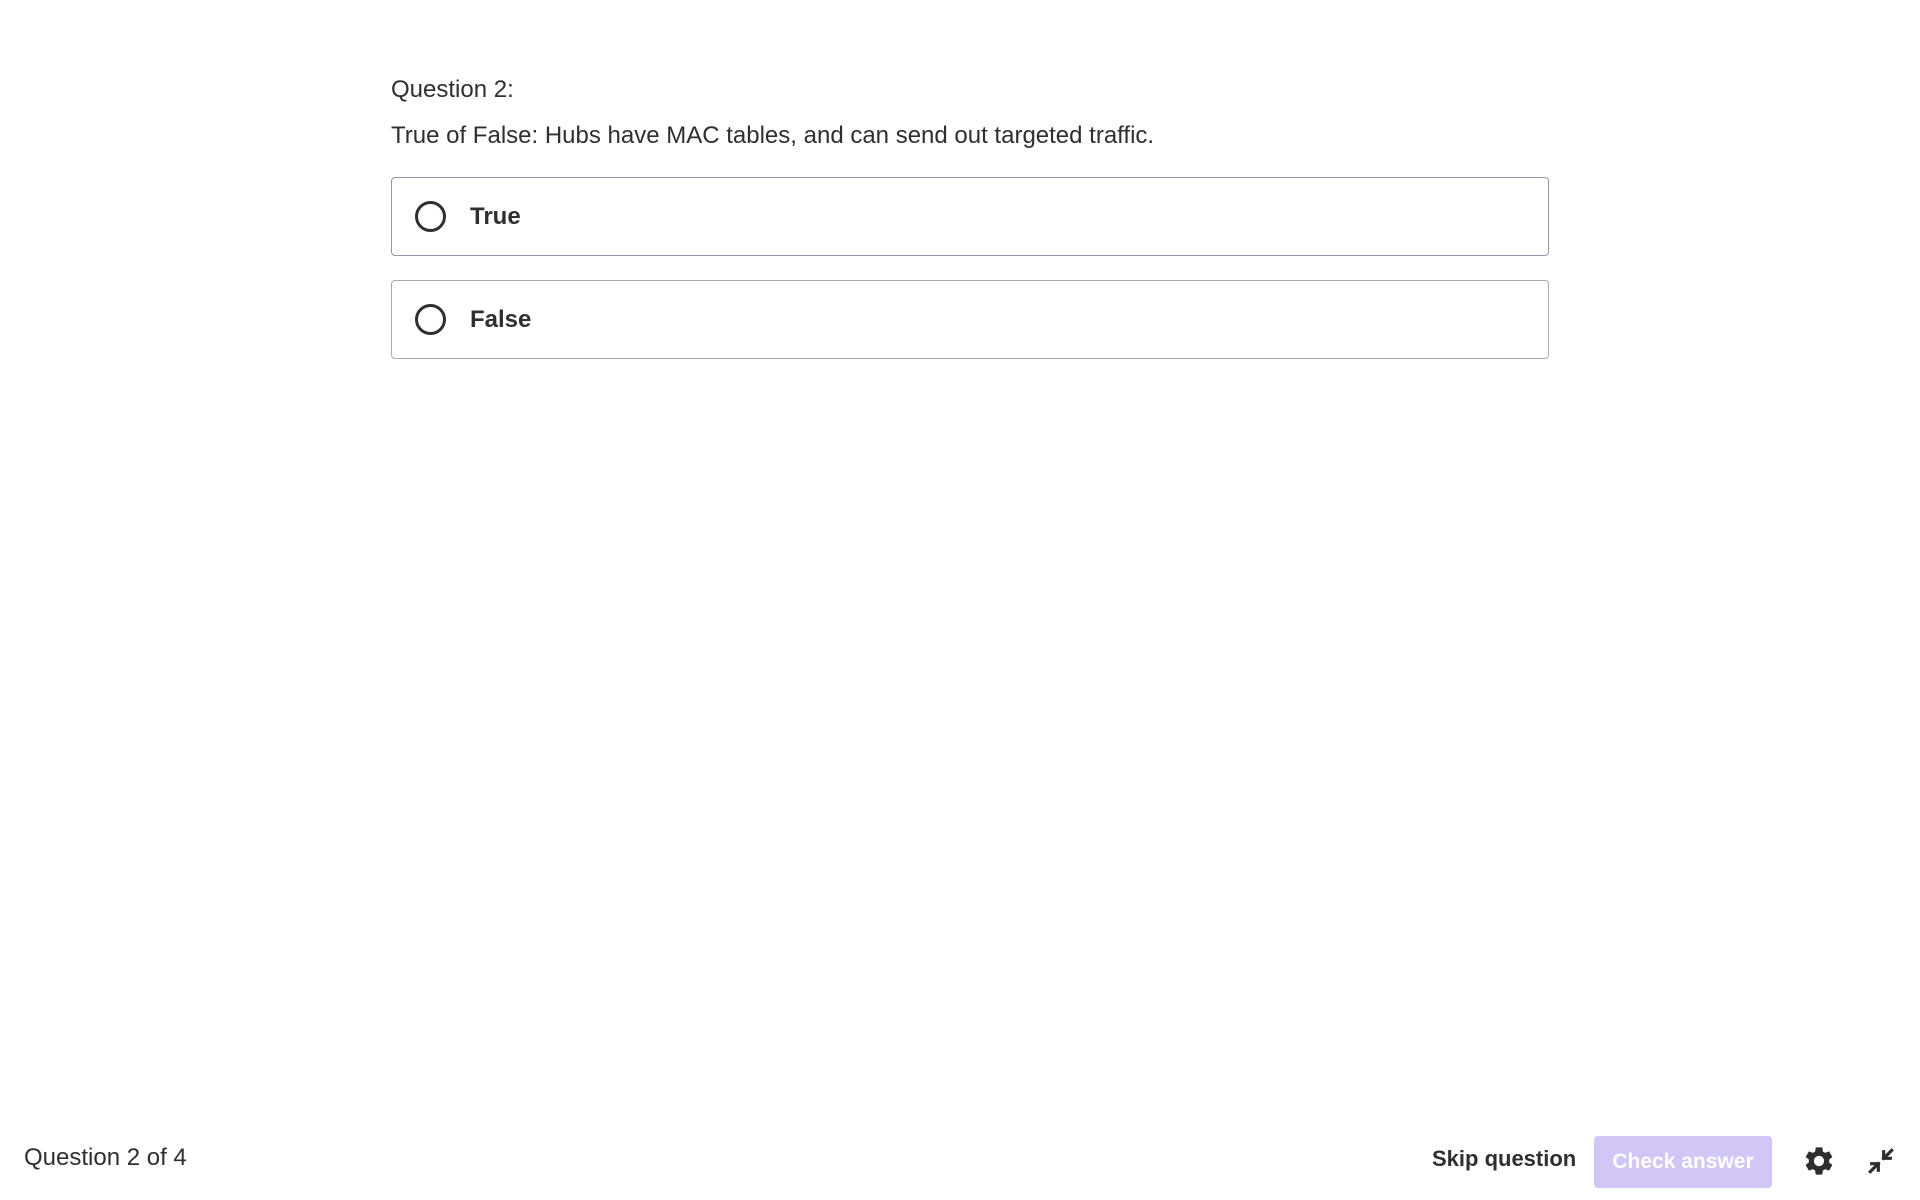 Image resolution: width=1920 pixels, height=1200 pixels. I want to click on settings-button, so click(1819, 1162).